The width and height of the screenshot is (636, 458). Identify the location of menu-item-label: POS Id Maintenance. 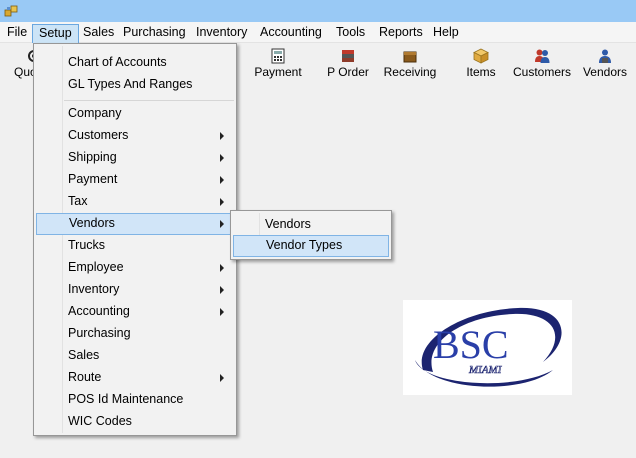
(126, 399).